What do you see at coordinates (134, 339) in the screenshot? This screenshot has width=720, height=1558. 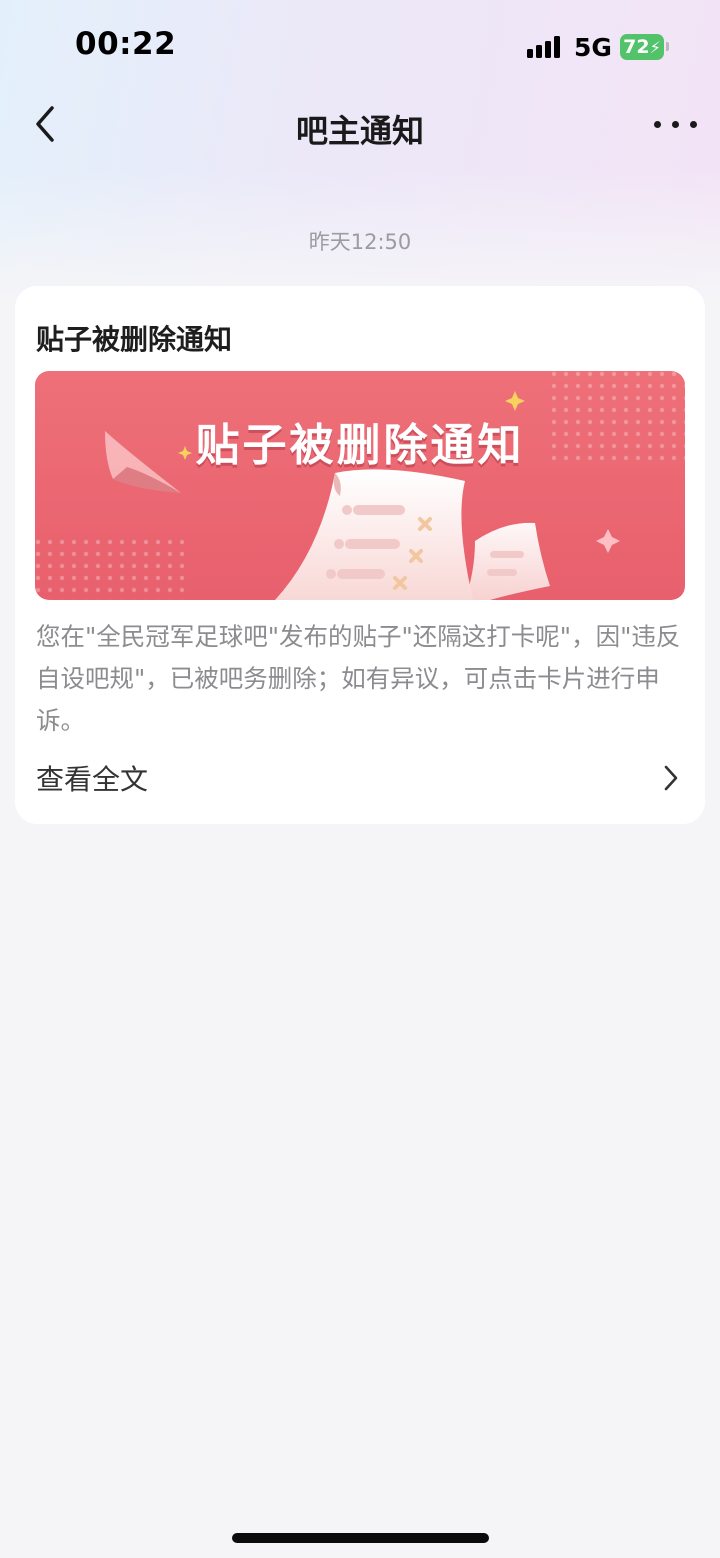 I see `card-title: 贴子被删除通知` at bounding box center [134, 339].